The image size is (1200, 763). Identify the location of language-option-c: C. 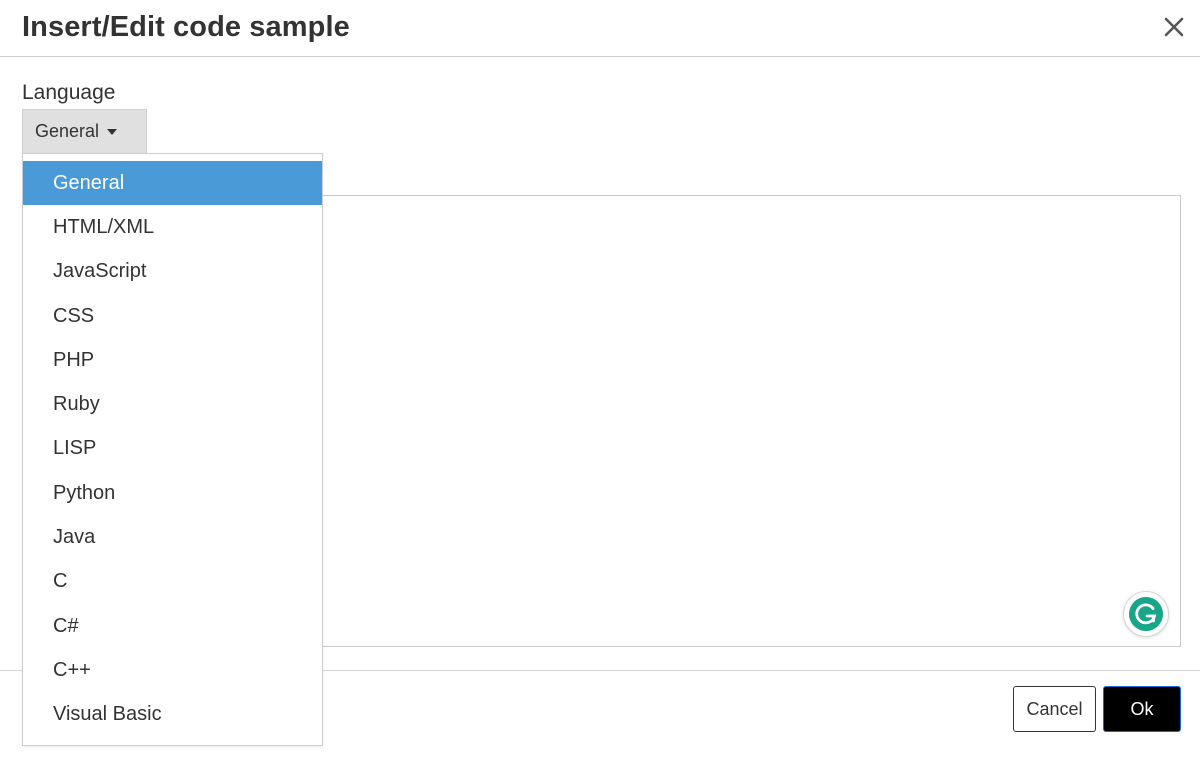
(172, 582).